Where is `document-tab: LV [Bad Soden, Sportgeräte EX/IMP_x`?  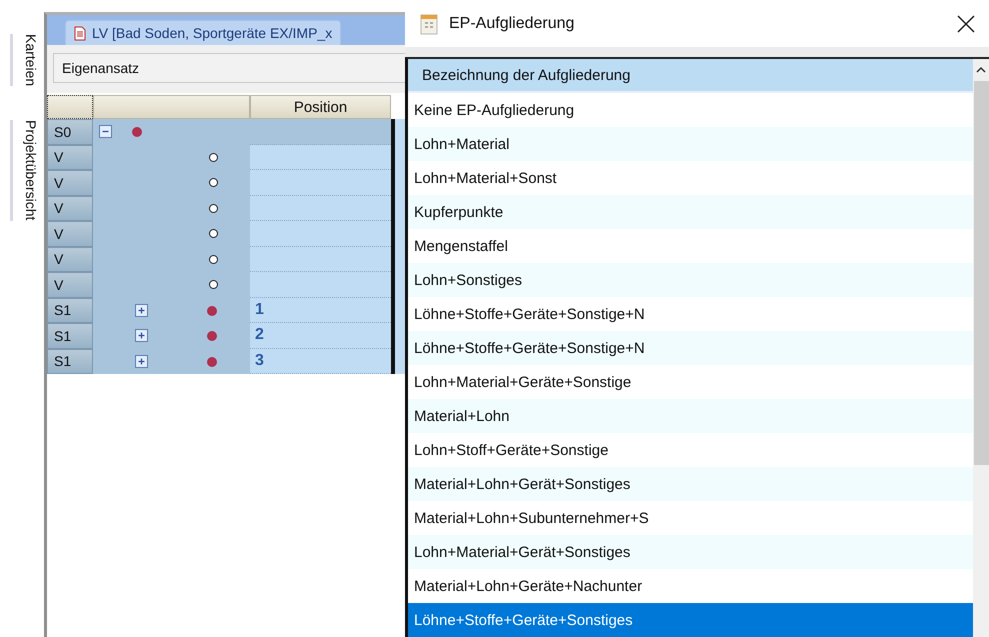
document-tab: LV [Bad Soden, Sportgeräte EX/IMP_x is located at coordinates (203, 32).